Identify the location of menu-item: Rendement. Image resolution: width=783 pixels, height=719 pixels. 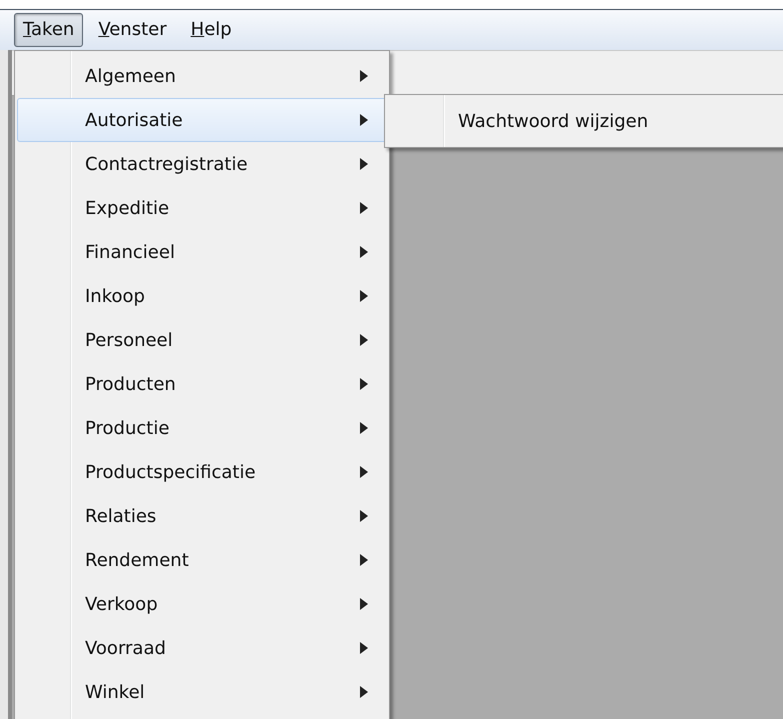
(202, 560).